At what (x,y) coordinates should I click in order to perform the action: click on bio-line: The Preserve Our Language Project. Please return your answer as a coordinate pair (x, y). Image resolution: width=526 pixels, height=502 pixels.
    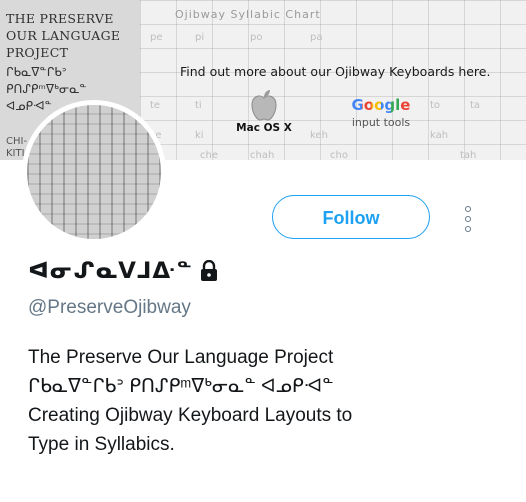
    Looking at the image, I should click on (181, 357).